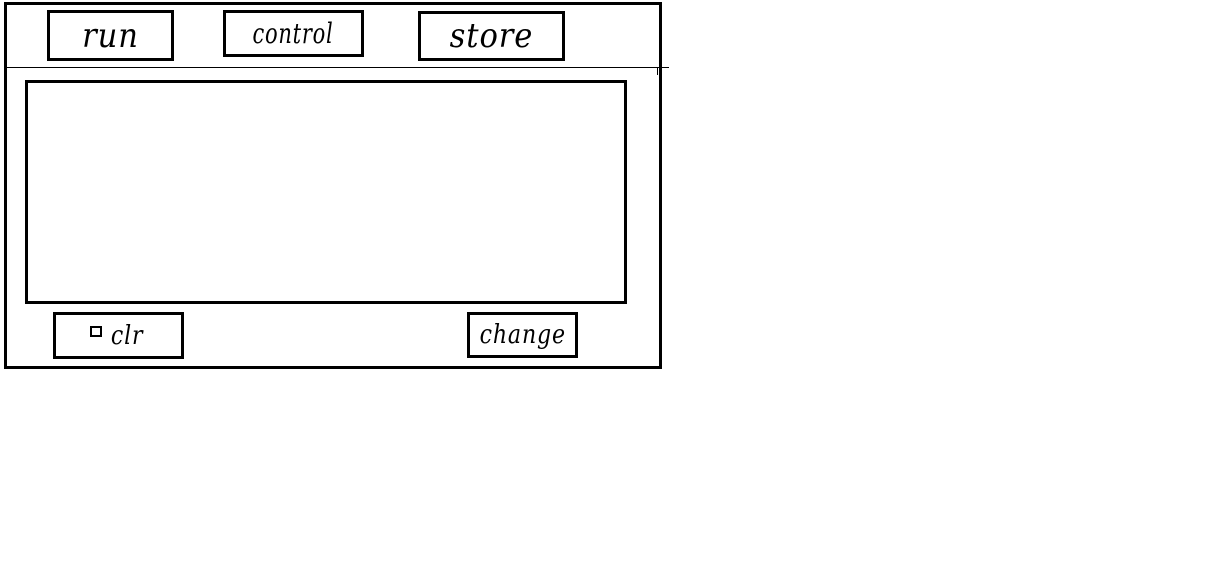 The image size is (1215, 562). I want to click on control-button-label: control, so click(293, 33).